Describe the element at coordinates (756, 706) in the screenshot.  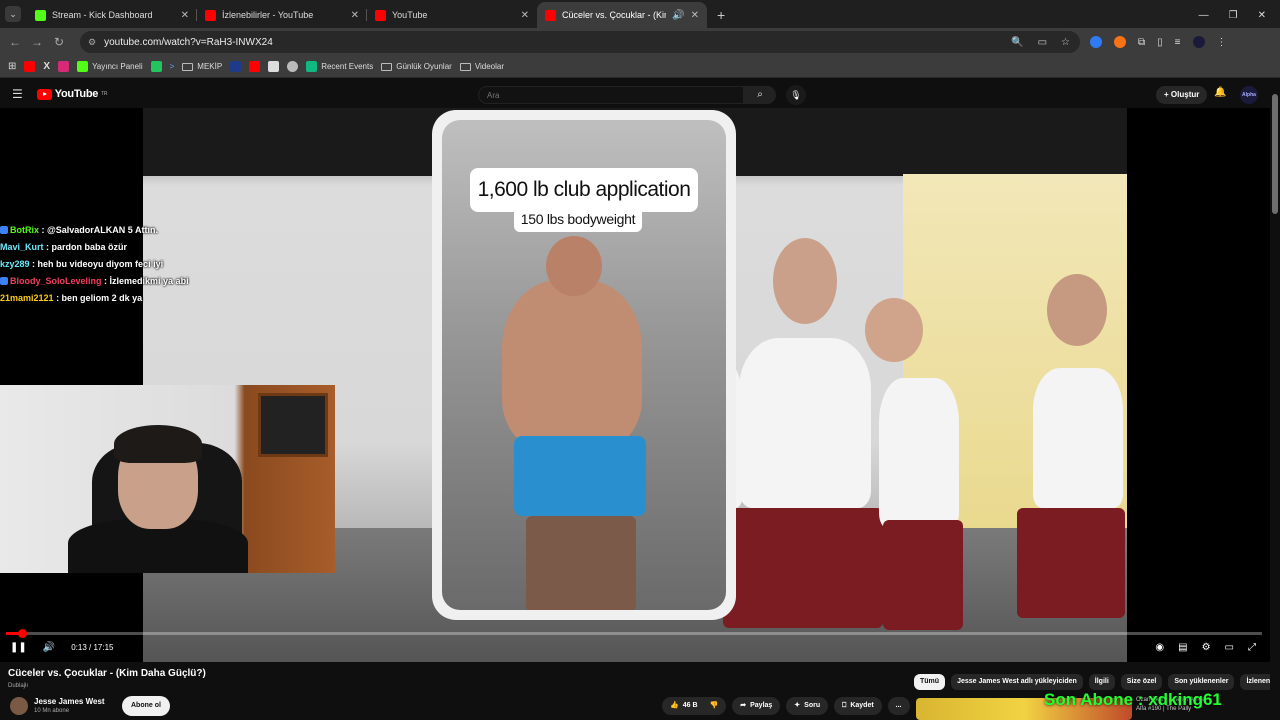
I see `share-button: ➦ Paylaş` at that location.